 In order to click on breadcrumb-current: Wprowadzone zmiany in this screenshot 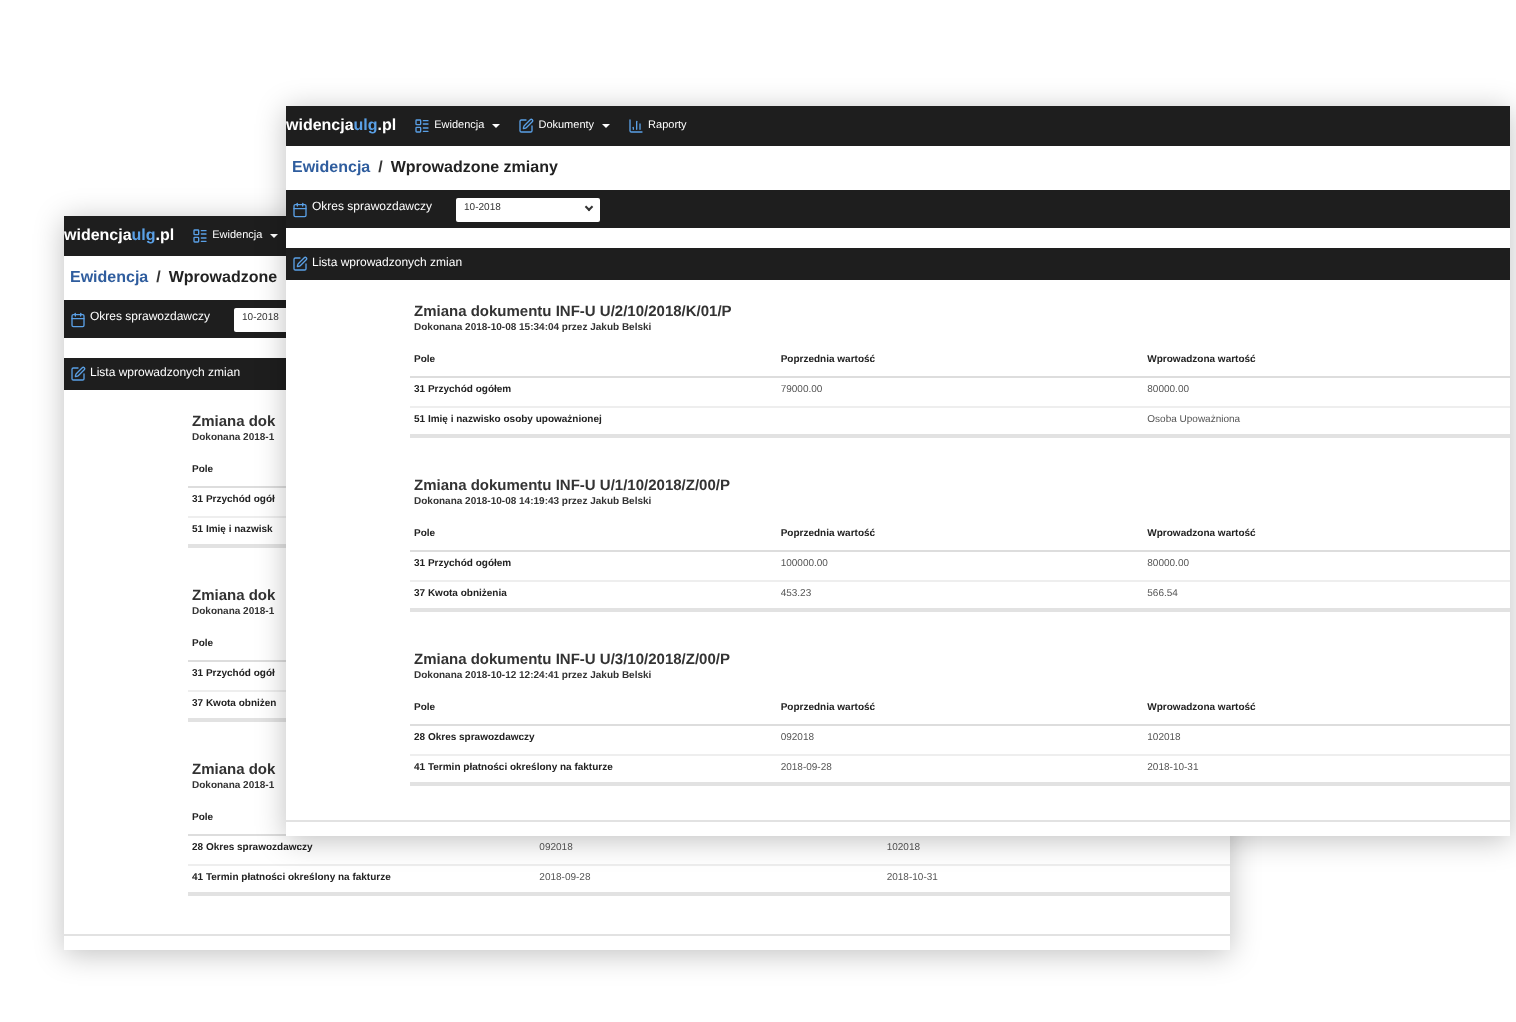, I will do `click(474, 168)`.